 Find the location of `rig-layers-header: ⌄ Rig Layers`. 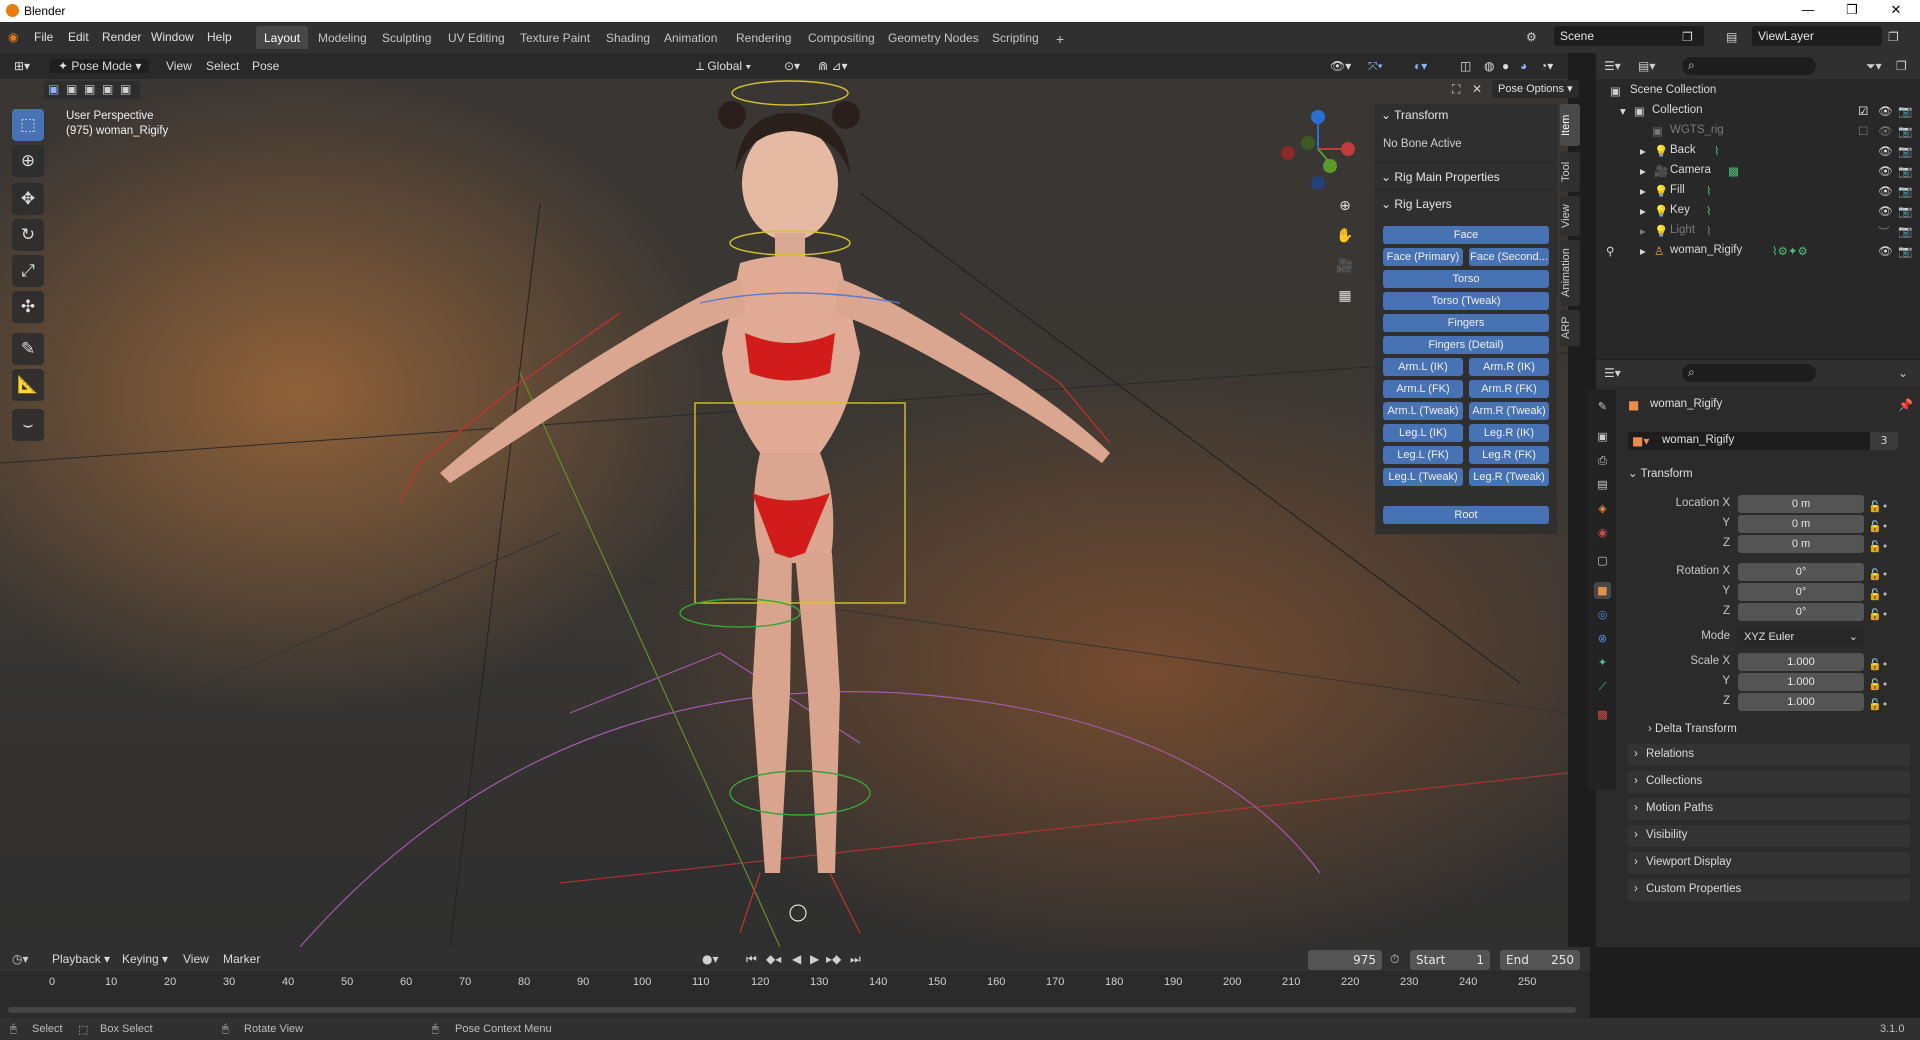

rig-layers-header: ⌄ Rig Layers is located at coordinates (1416, 204).